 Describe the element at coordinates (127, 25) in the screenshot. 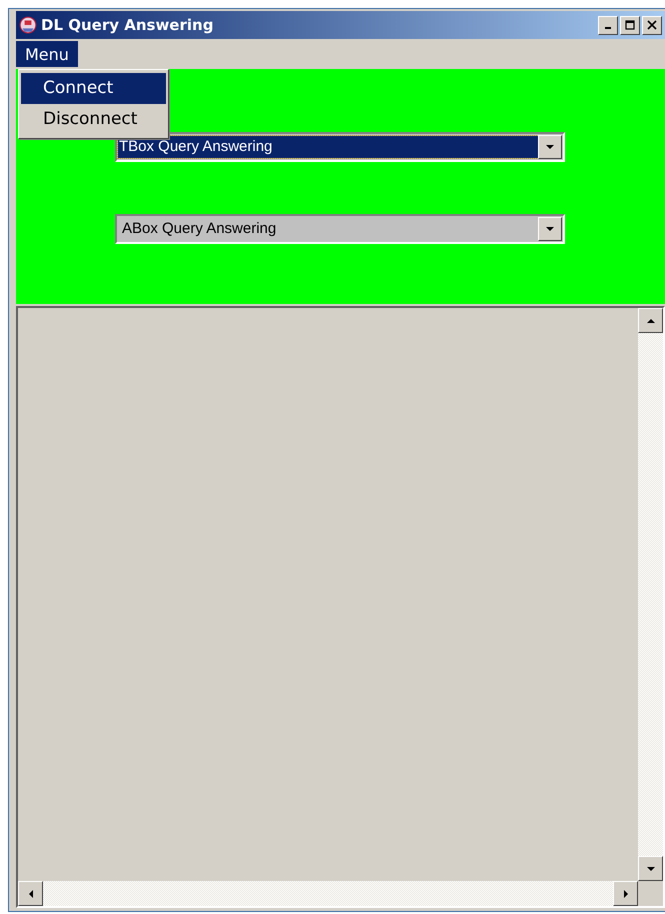

I see `window-title: DL Query Answering` at that location.